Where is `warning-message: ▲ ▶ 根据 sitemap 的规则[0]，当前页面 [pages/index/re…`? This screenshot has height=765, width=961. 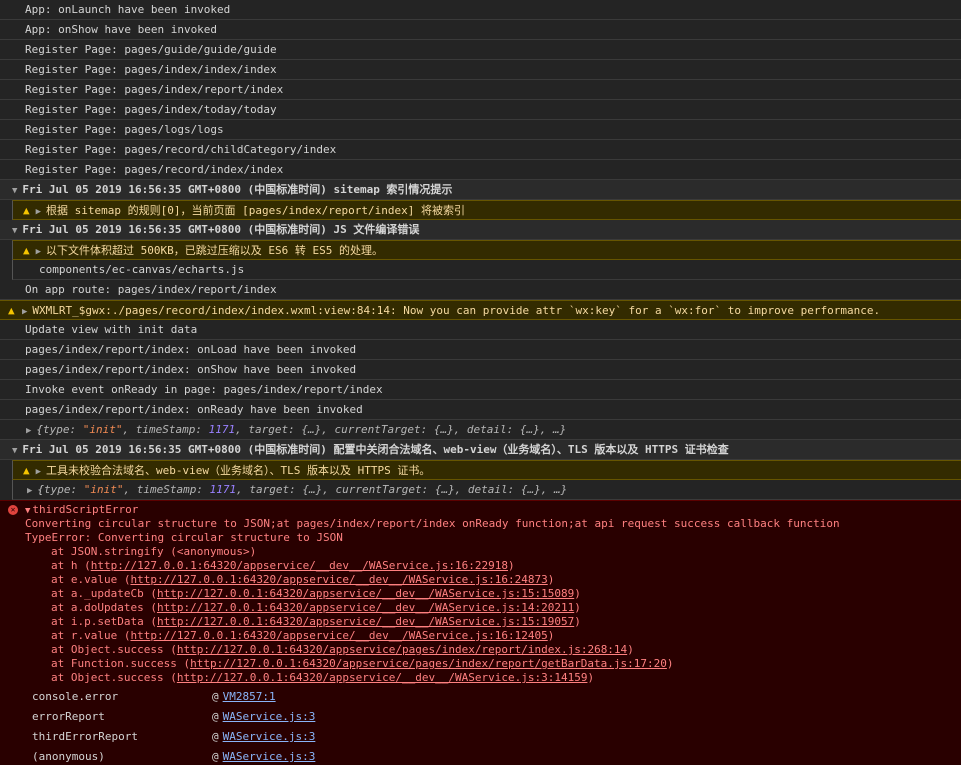
warning-message: ▲ ▶ 根据 sitemap 的规则[0]，当前页面 [pages/index/re… is located at coordinates (486, 210).